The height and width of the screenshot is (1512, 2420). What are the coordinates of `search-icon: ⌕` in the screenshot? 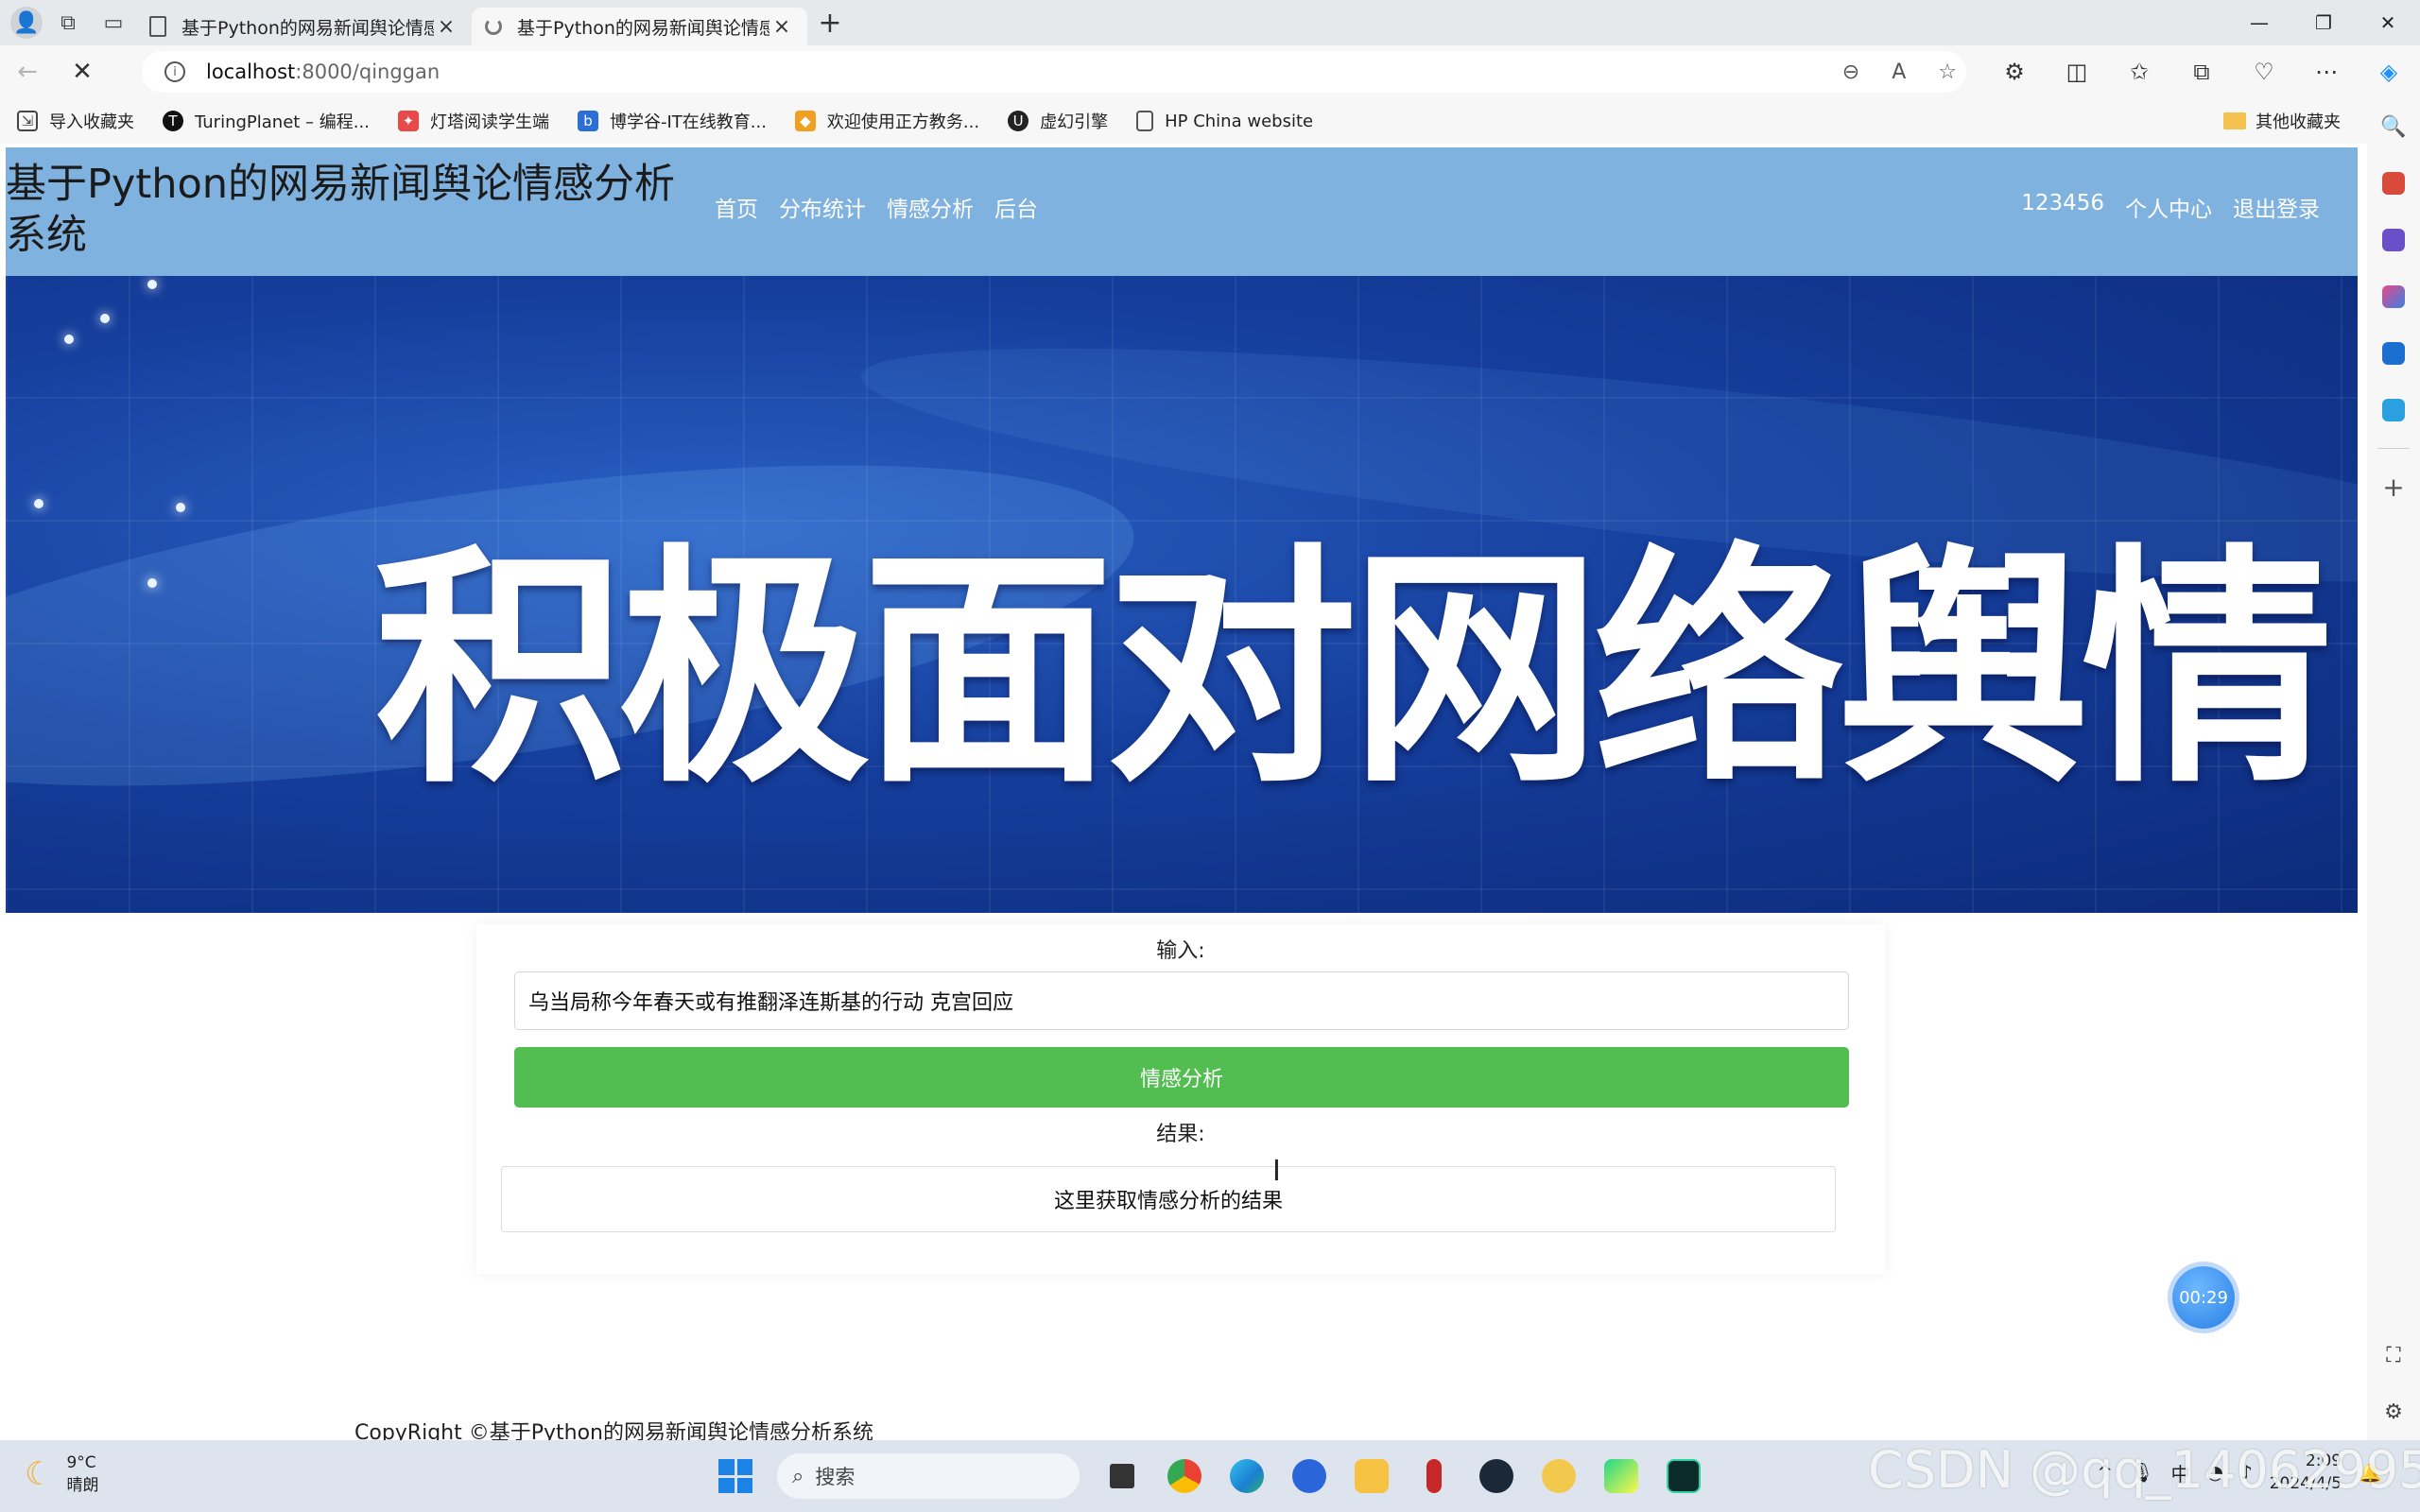 It's located at (798, 1476).